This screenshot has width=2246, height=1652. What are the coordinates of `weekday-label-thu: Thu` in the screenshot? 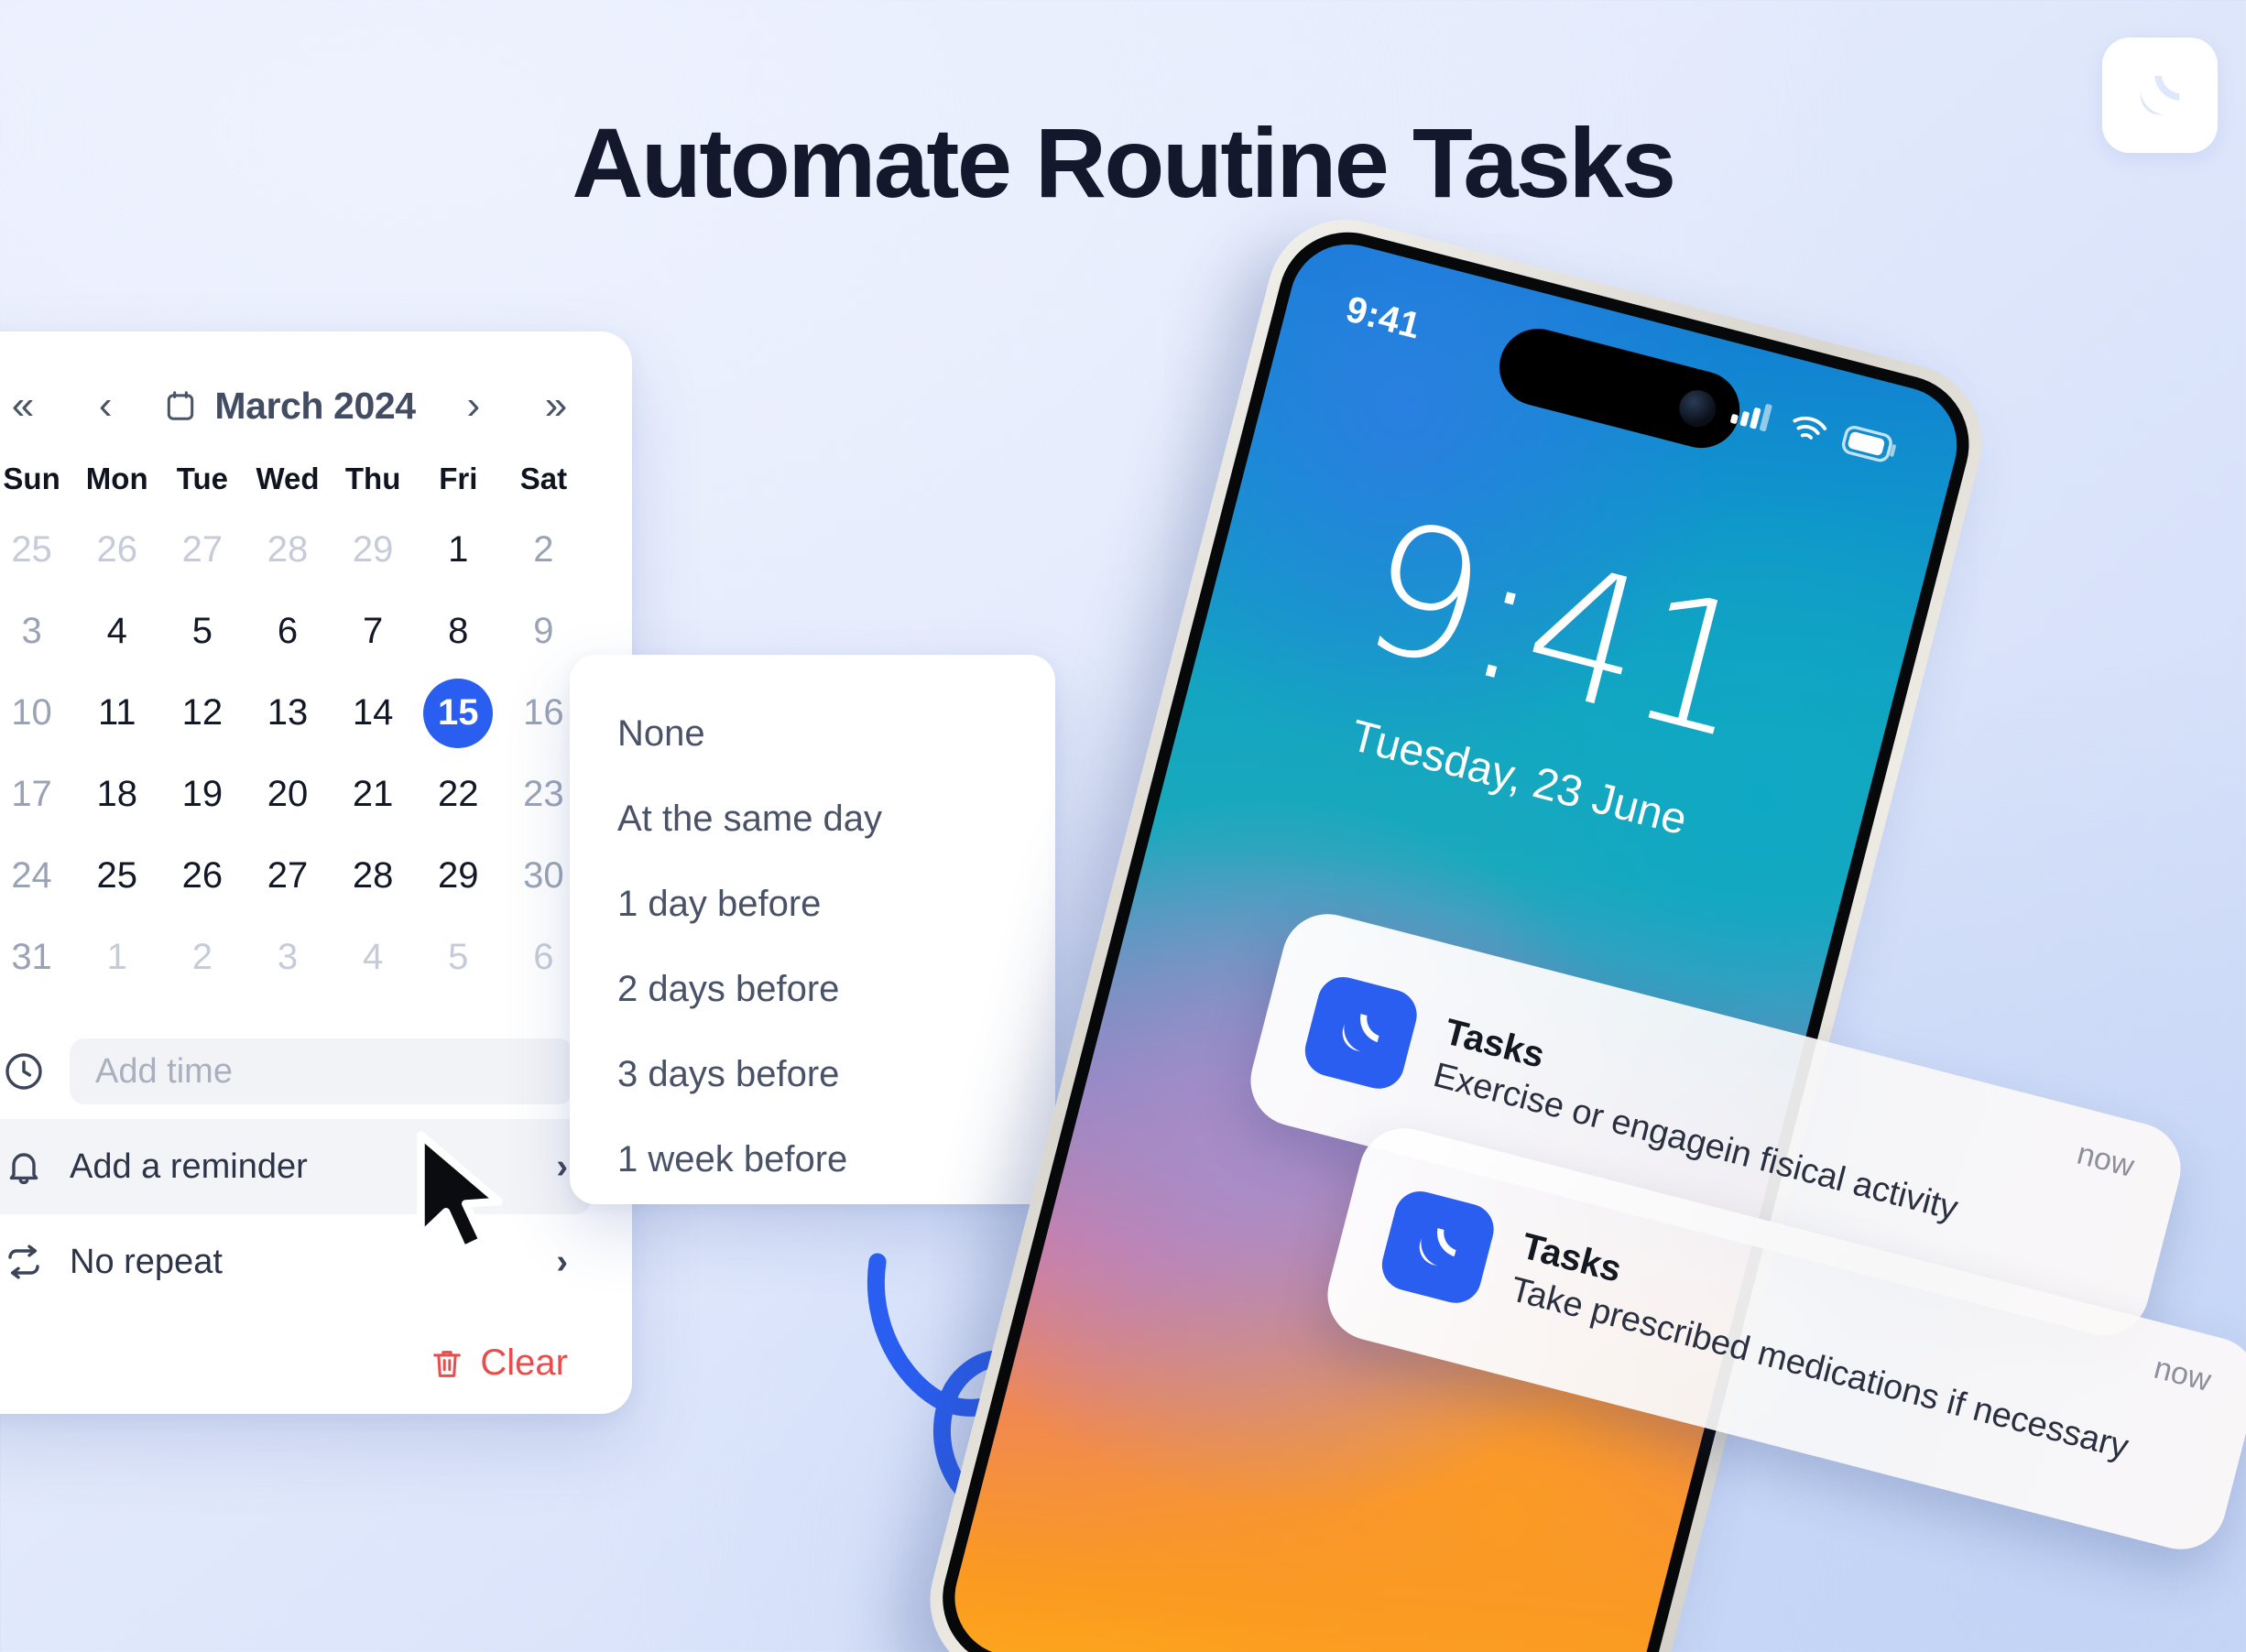 It's located at (372, 479).